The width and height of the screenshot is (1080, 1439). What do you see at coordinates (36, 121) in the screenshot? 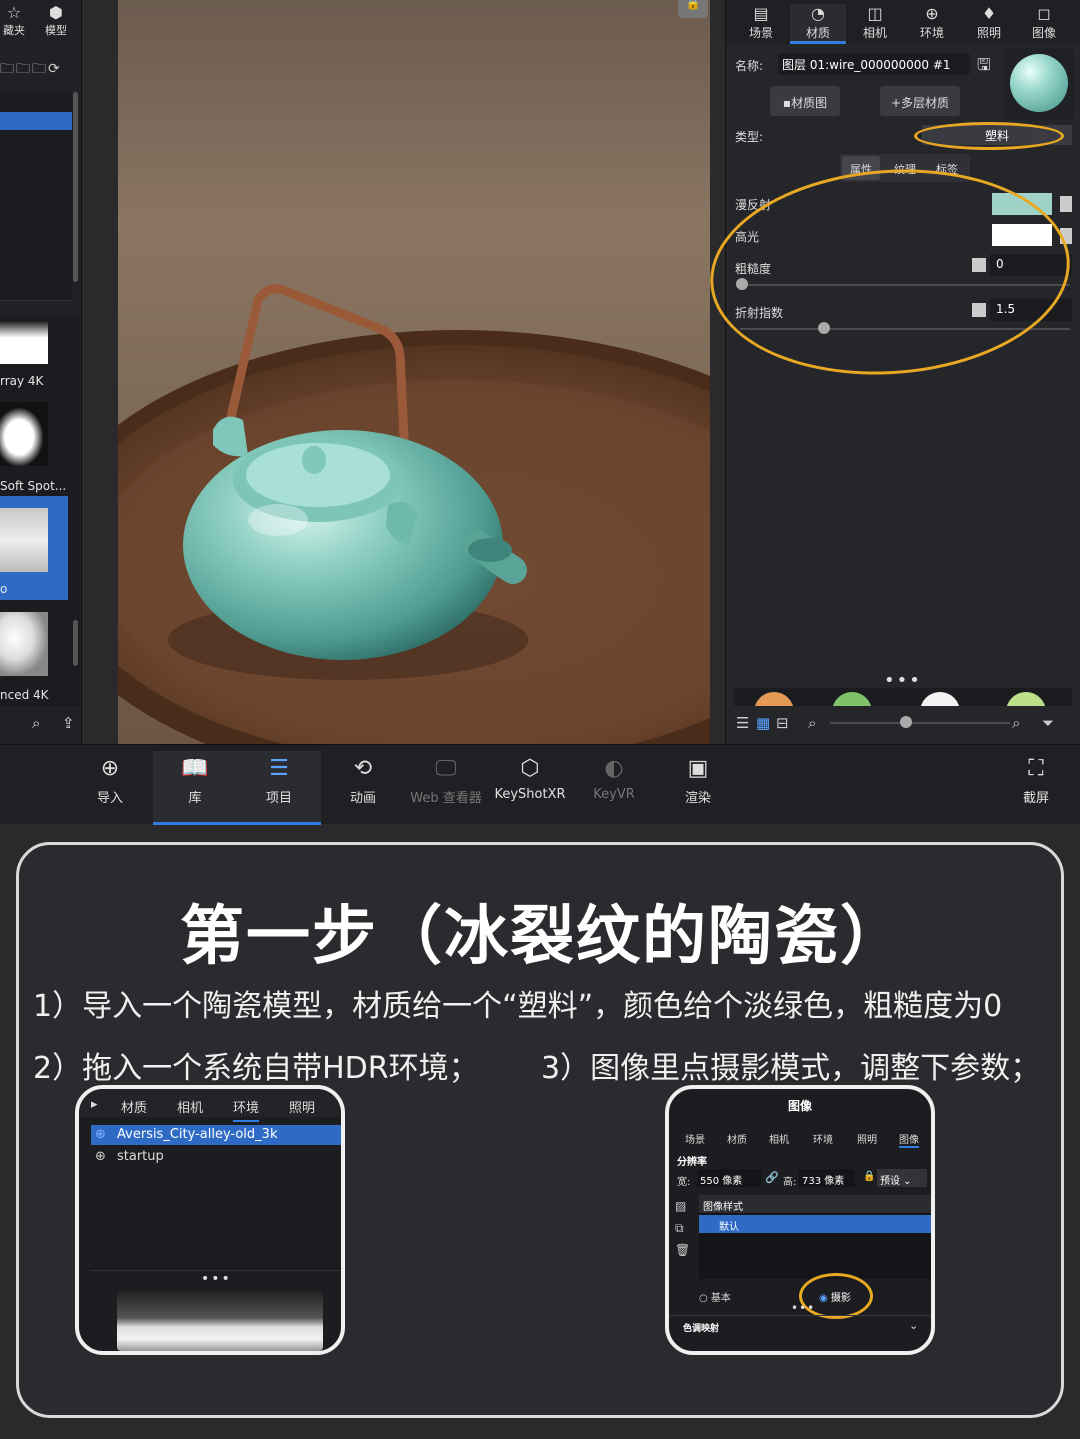
I see `folder-item-selected` at bounding box center [36, 121].